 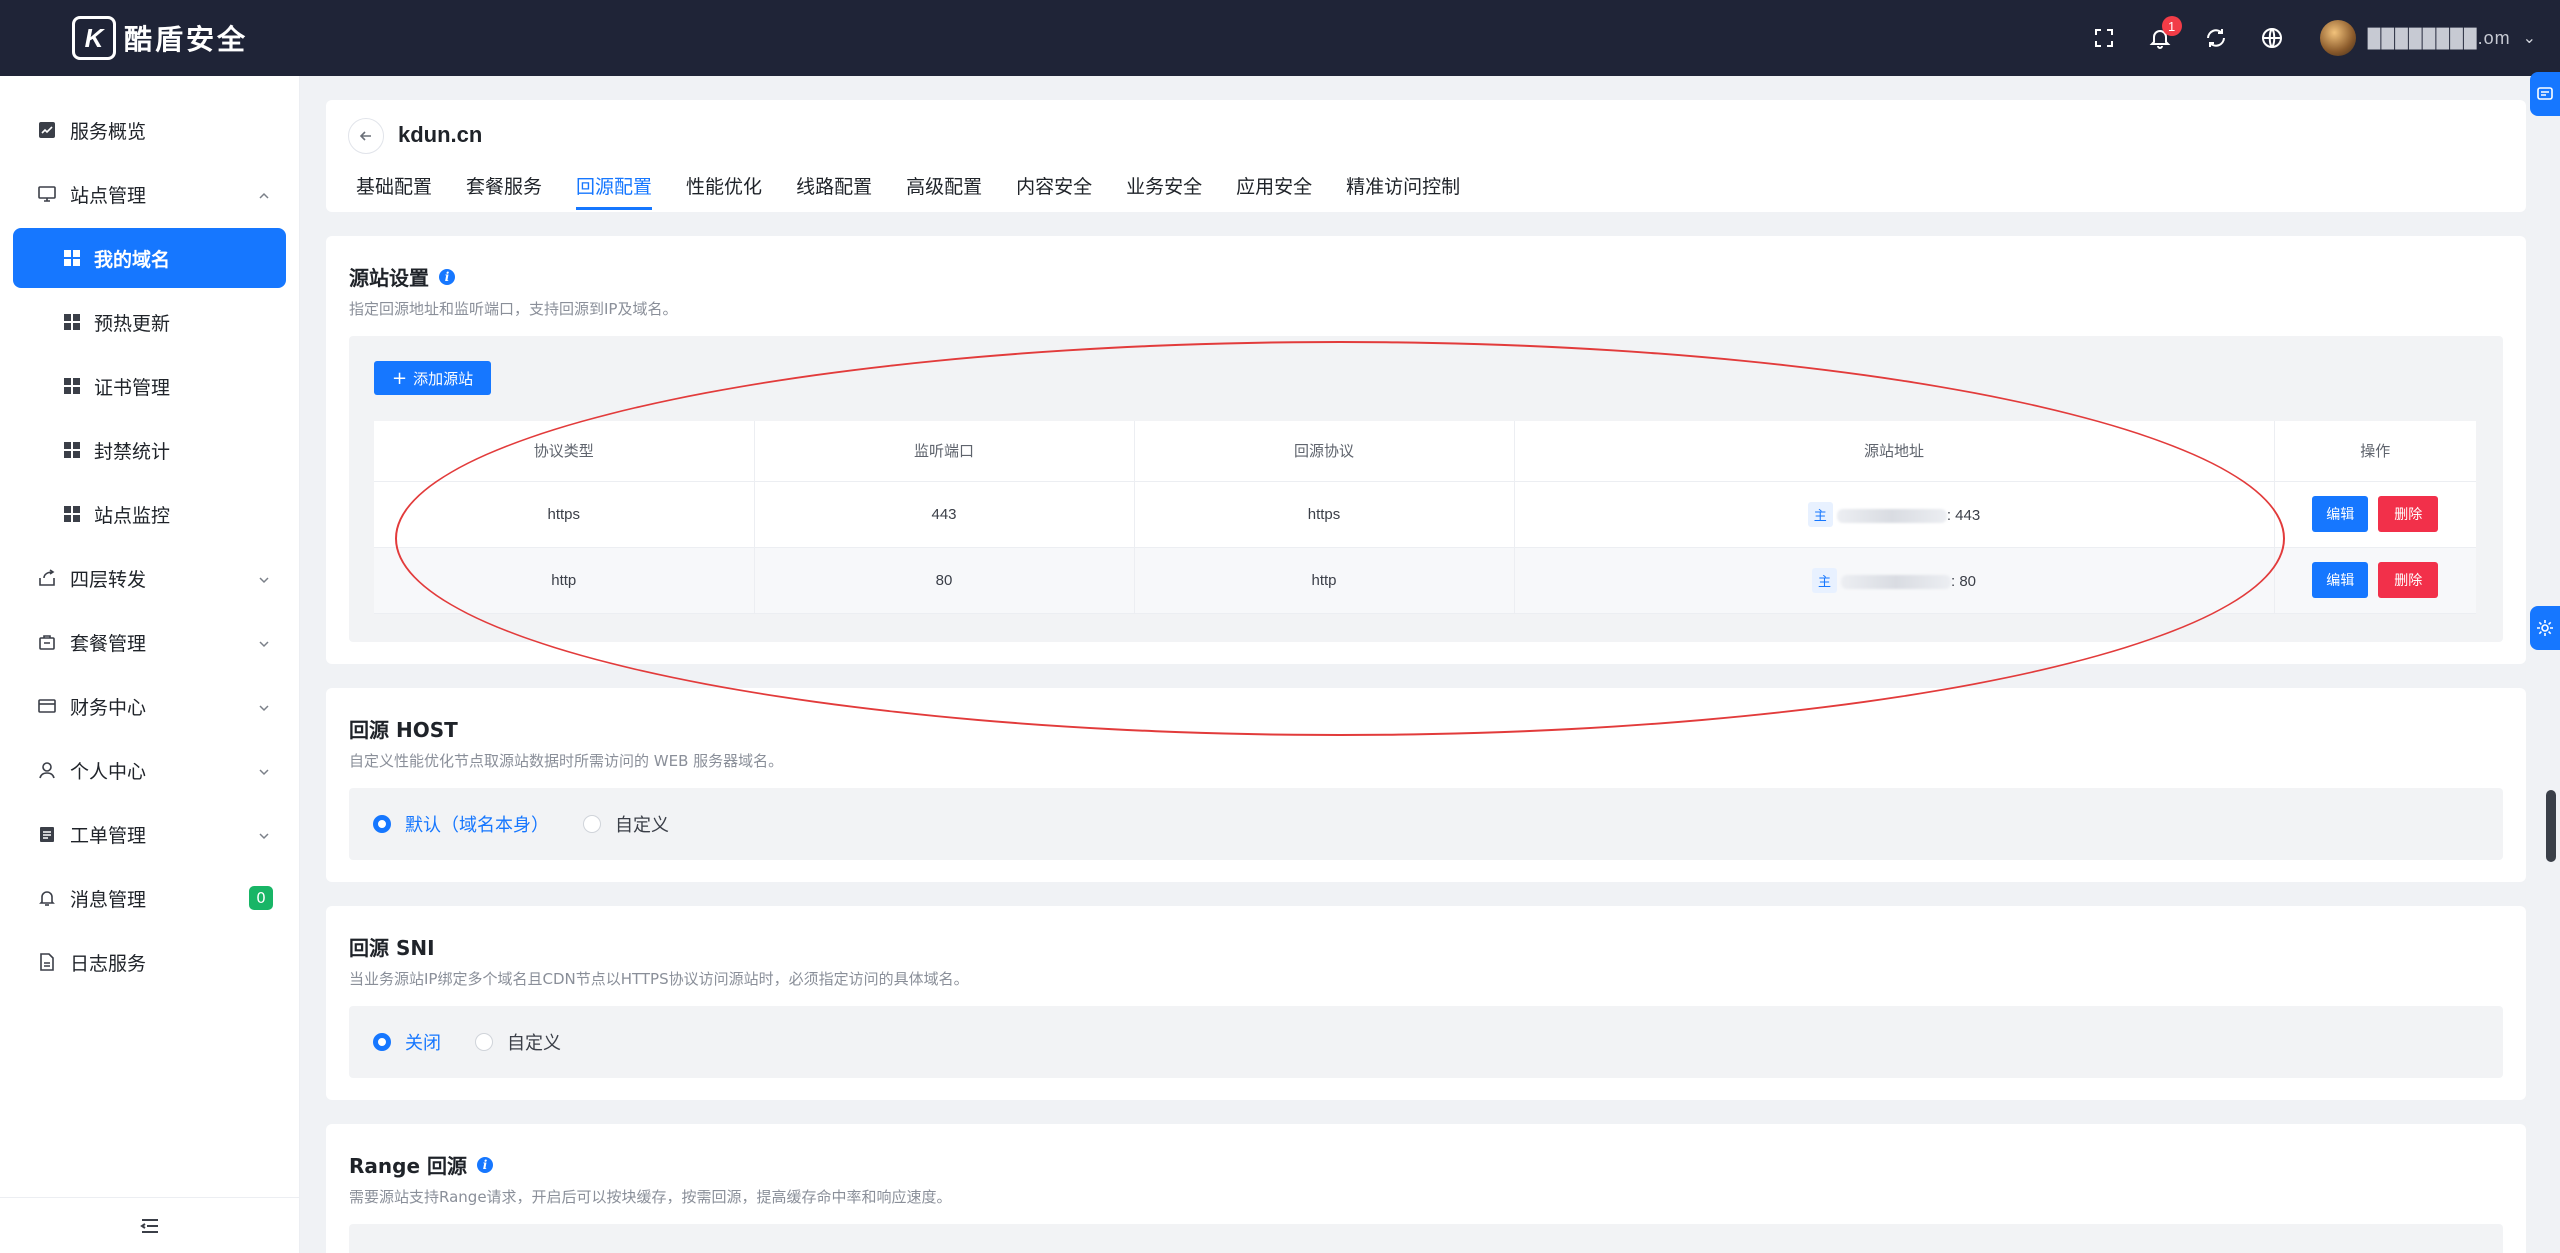 What do you see at coordinates (626, 824) in the screenshot?
I see `host-custom-radio: 自定义` at bounding box center [626, 824].